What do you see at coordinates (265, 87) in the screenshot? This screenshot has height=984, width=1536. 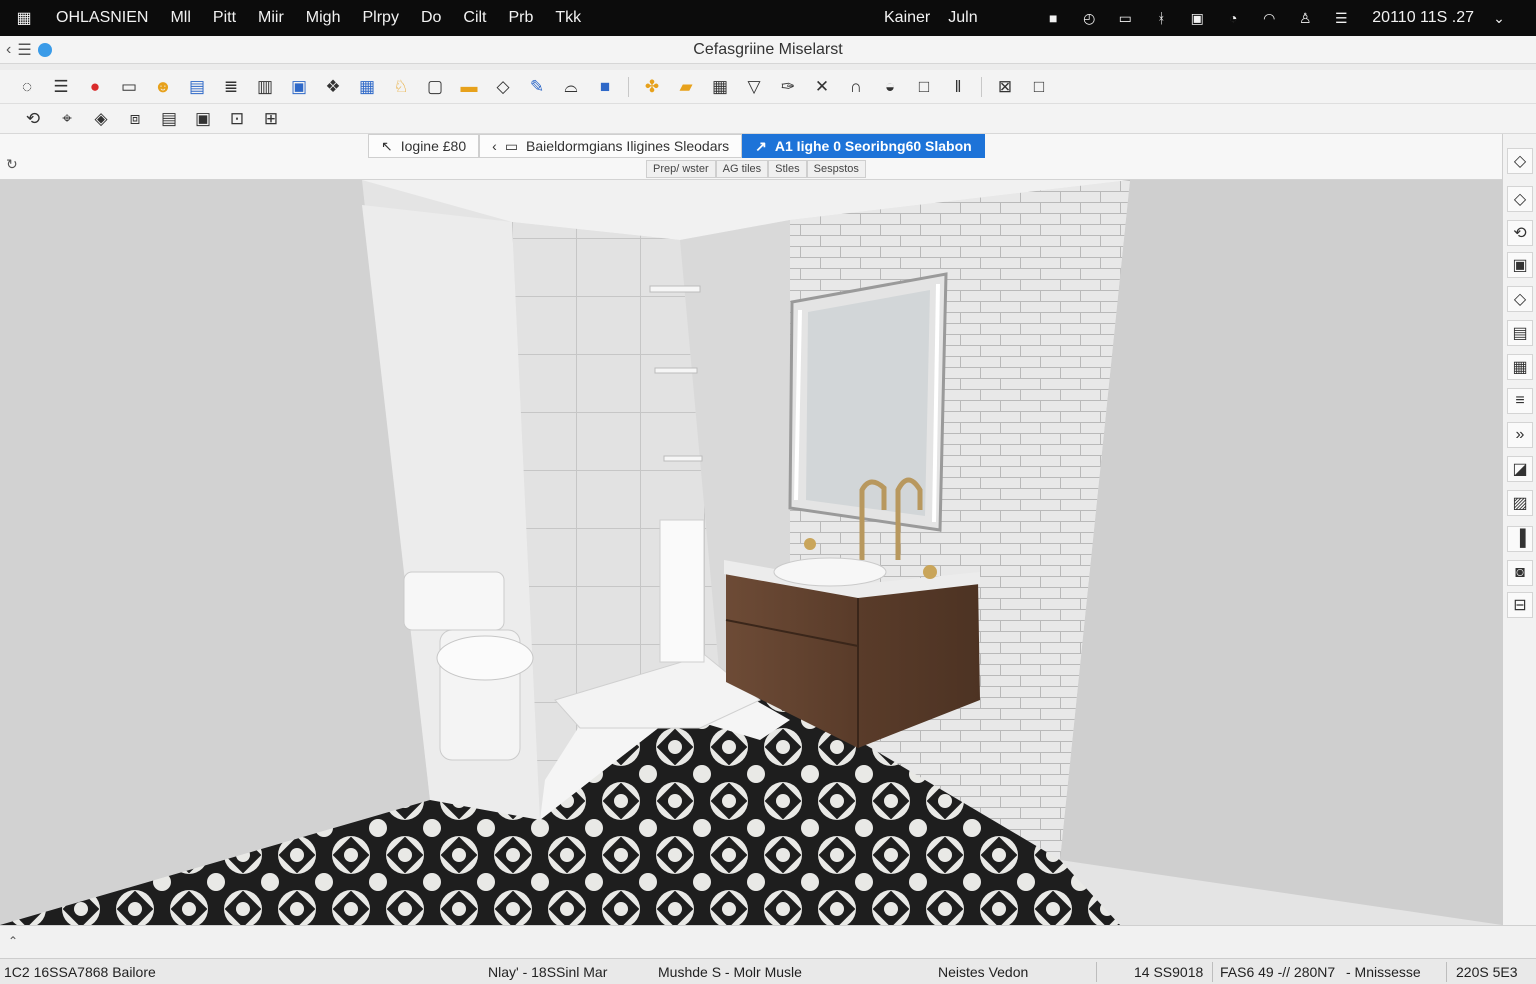 I see `doc-icon: ▥` at bounding box center [265, 87].